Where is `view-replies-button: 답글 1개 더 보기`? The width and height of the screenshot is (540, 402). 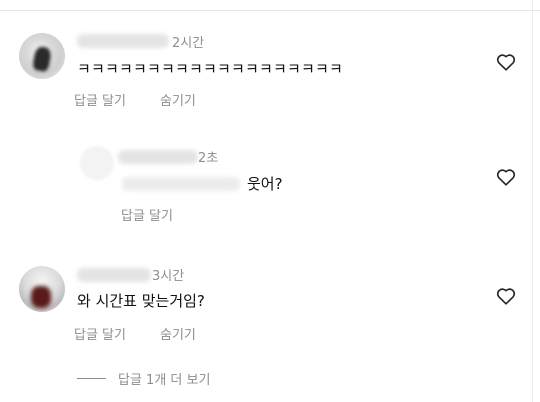
view-replies-button: 답글 1개 더 보기 is located at coordinates (164, 378).